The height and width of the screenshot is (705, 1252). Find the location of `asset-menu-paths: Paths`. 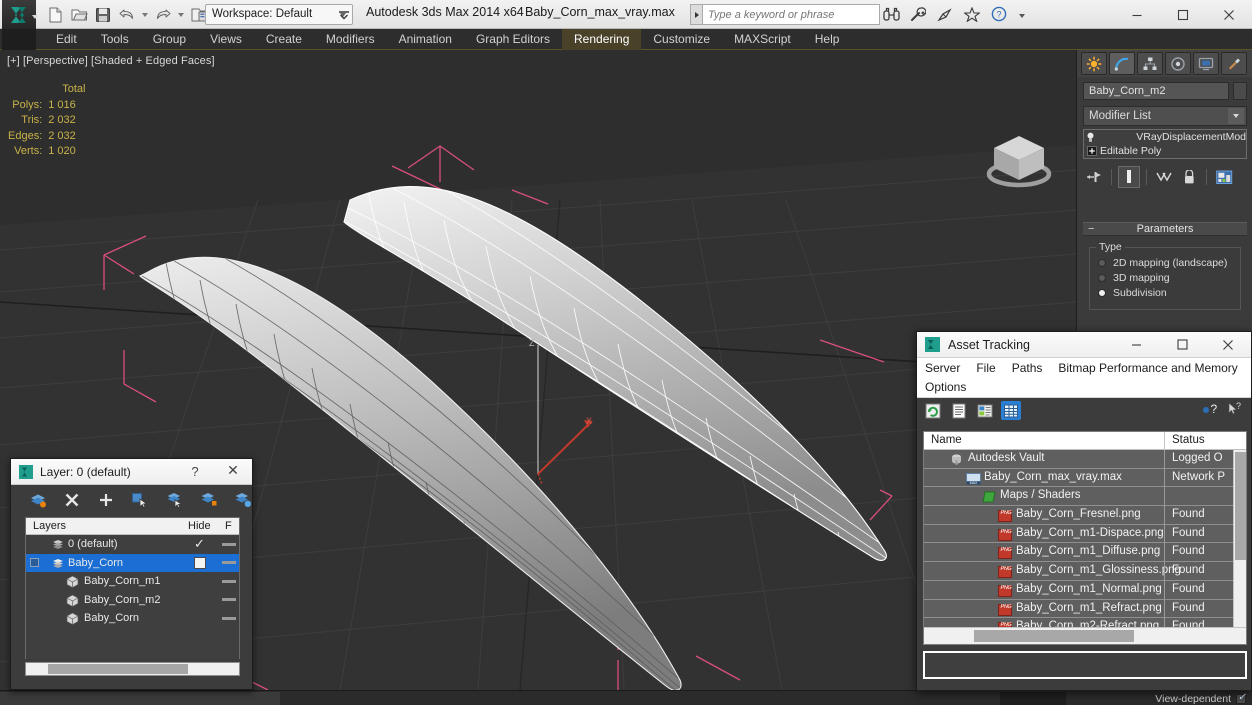

asset-menu-paths: Paths is located at coordinates (1027, 368).